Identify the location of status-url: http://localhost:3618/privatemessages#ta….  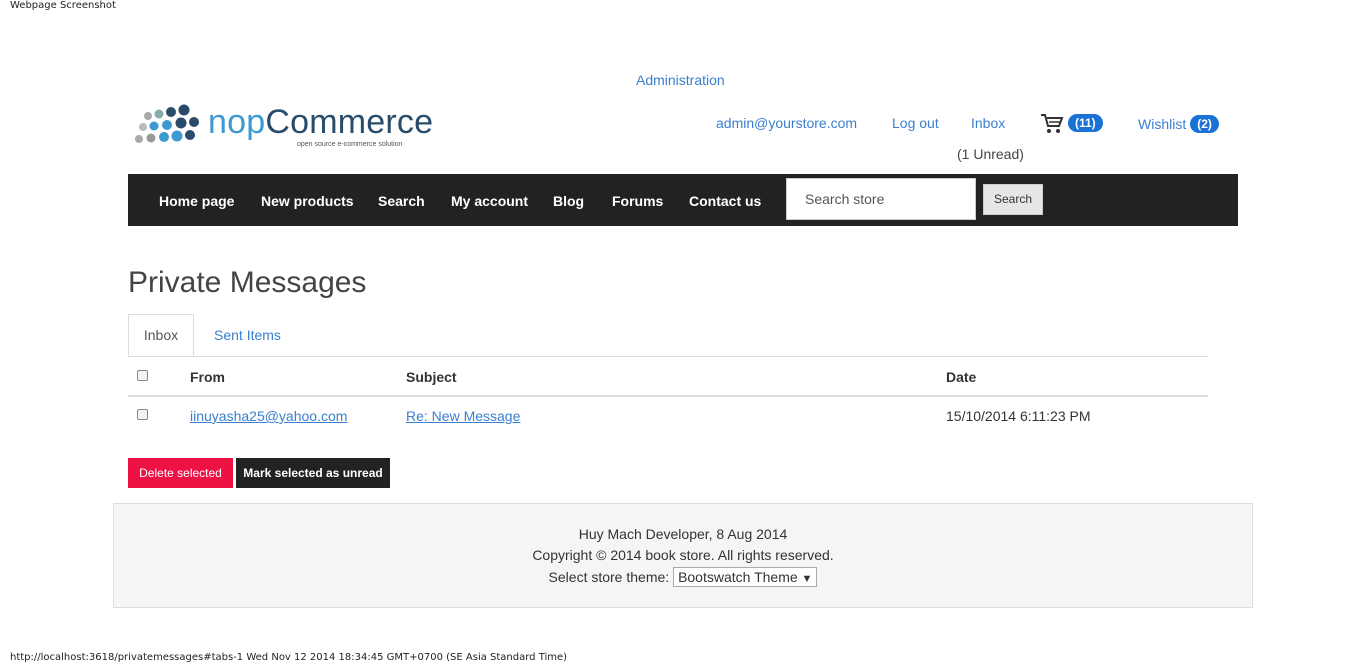
(289, 657).